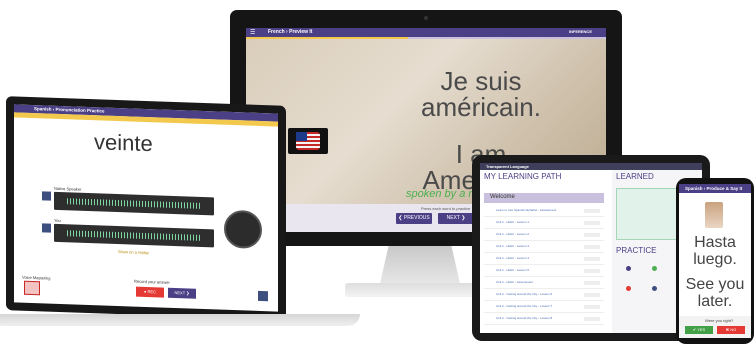 The image size is (756, 347). I want to click on phone-breadcrumb: Spanish › Produce & Say It, so click(713, 188).